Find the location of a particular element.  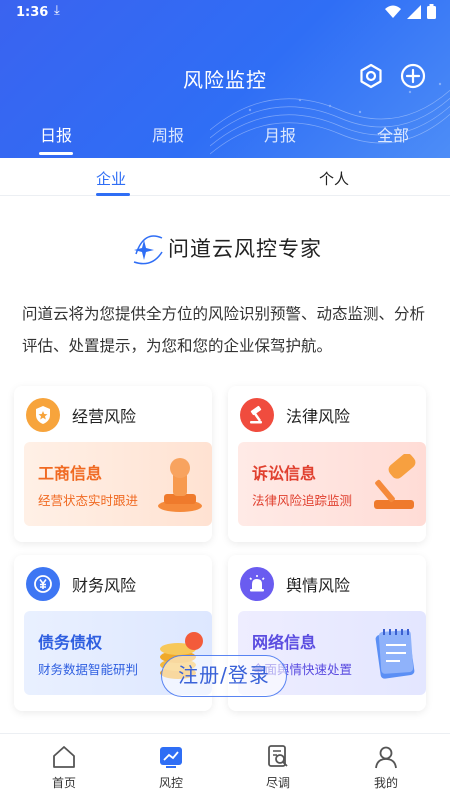

settings-icon is located at coordinates (371, 76).